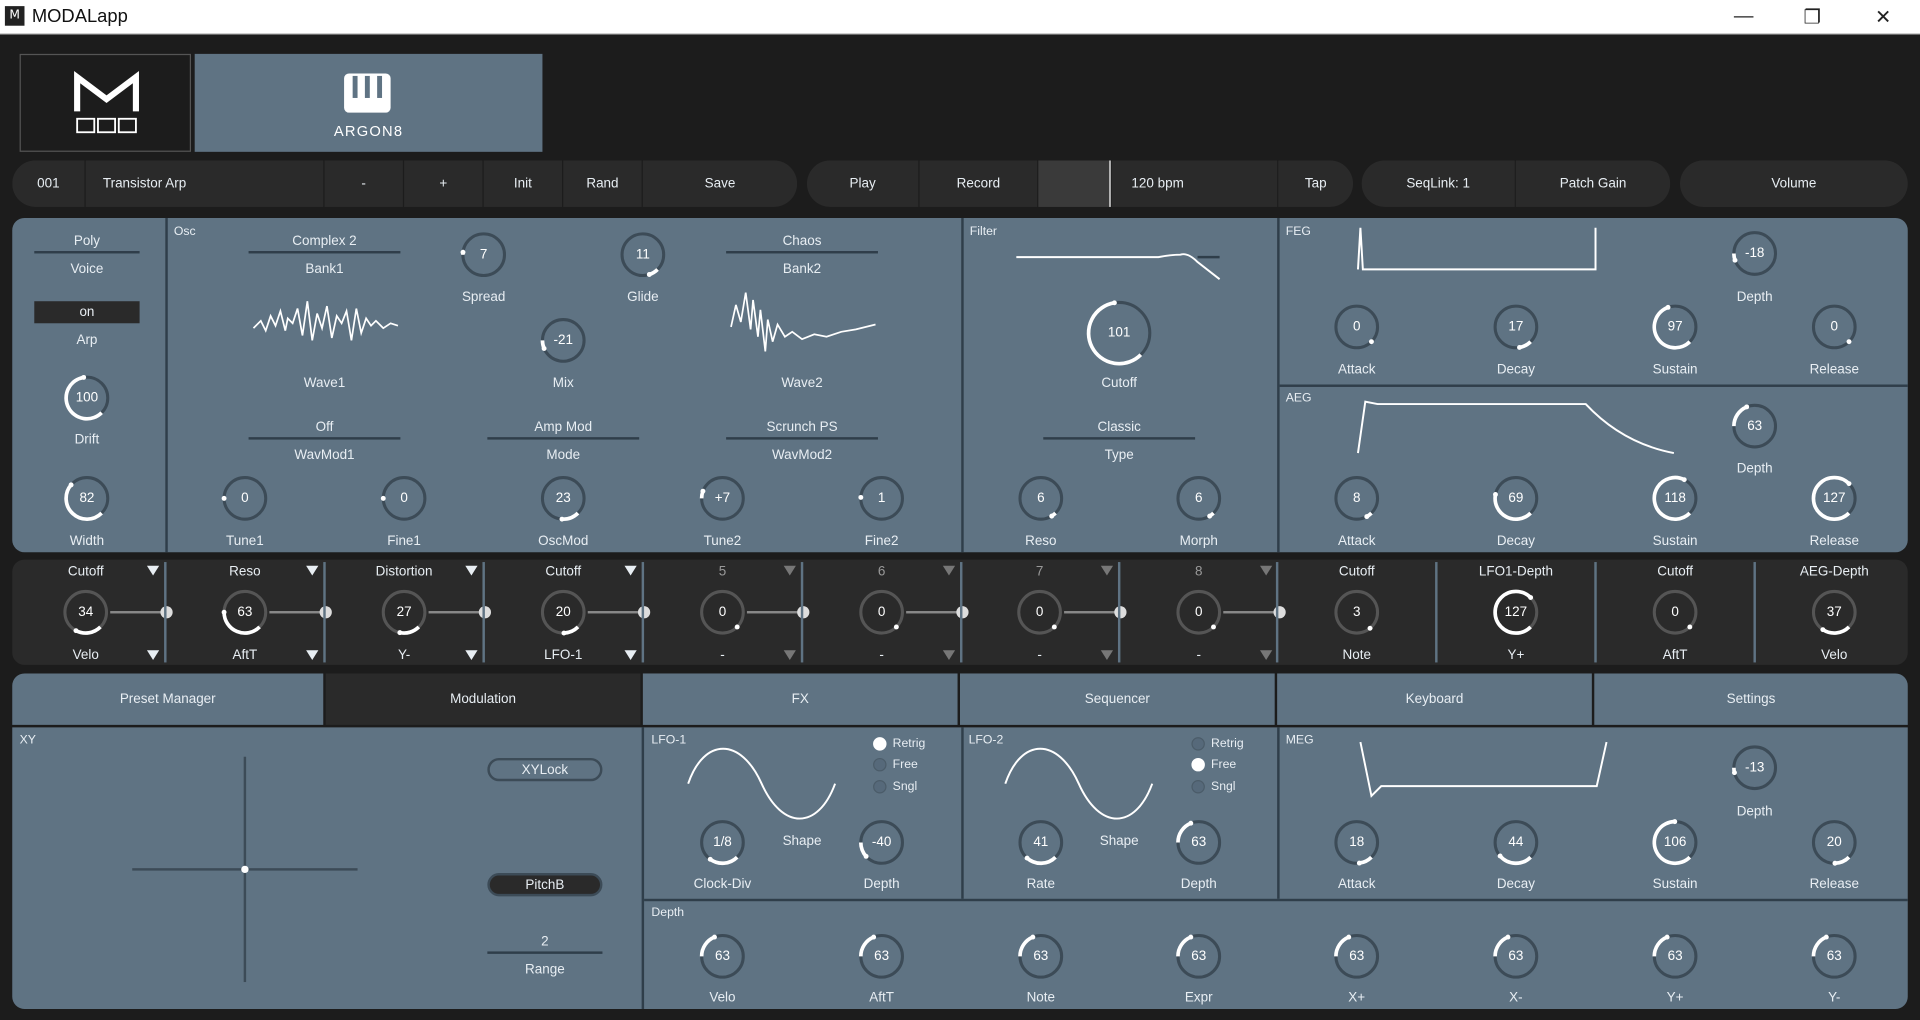 This screenshot has height=1020, width=1920. What do you see at coordinates (312, 655) in the screenshot?
I see `mod-slot-2-source-dropdown-icon` at bounding box center [312, 655].